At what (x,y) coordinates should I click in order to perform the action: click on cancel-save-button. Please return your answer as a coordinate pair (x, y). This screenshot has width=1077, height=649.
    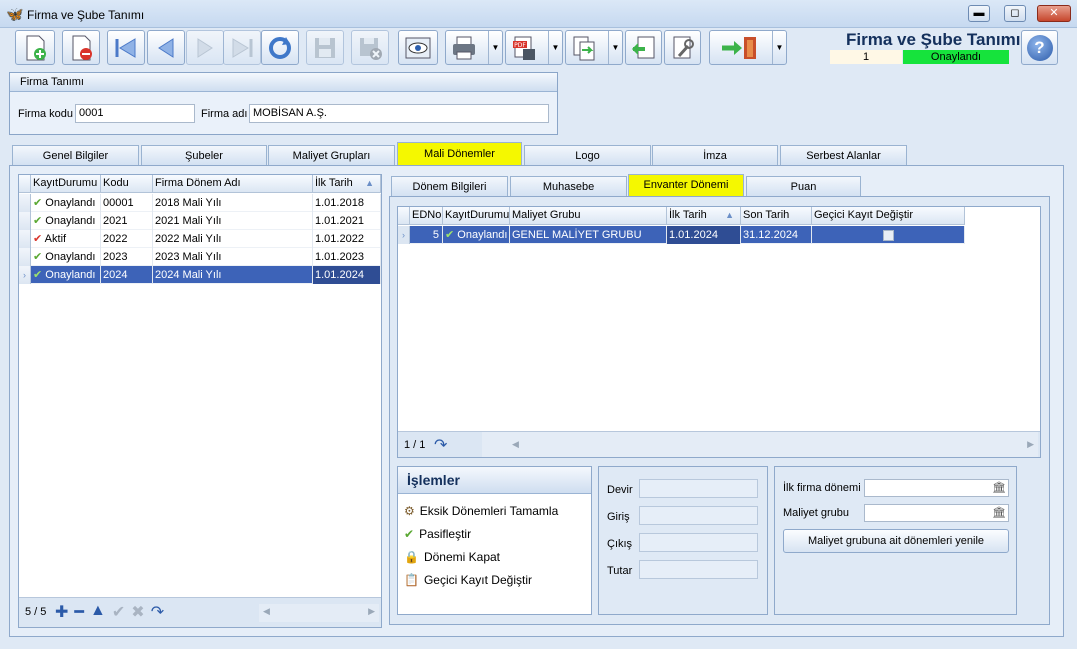
    Looking at the image, I should click on (370, 47).